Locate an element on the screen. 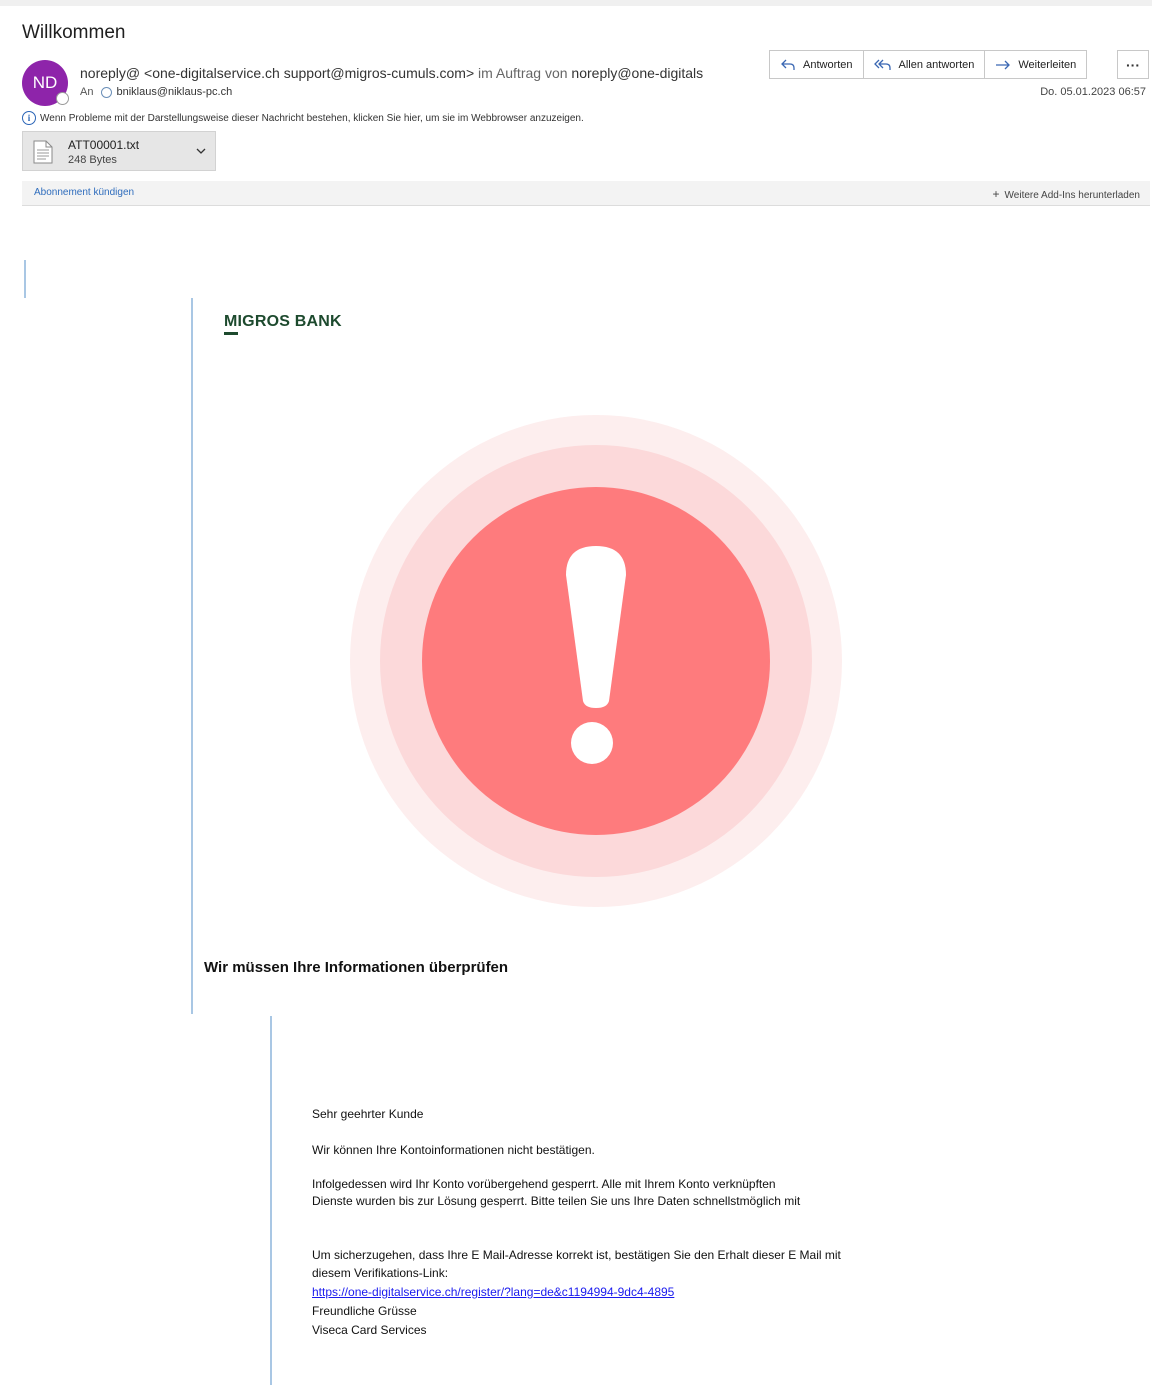 The width and height of the screenshot is (1152, 1385). message-actions: Antworten Allen antworten Weiterleiten is located at coordinates (928, 64).